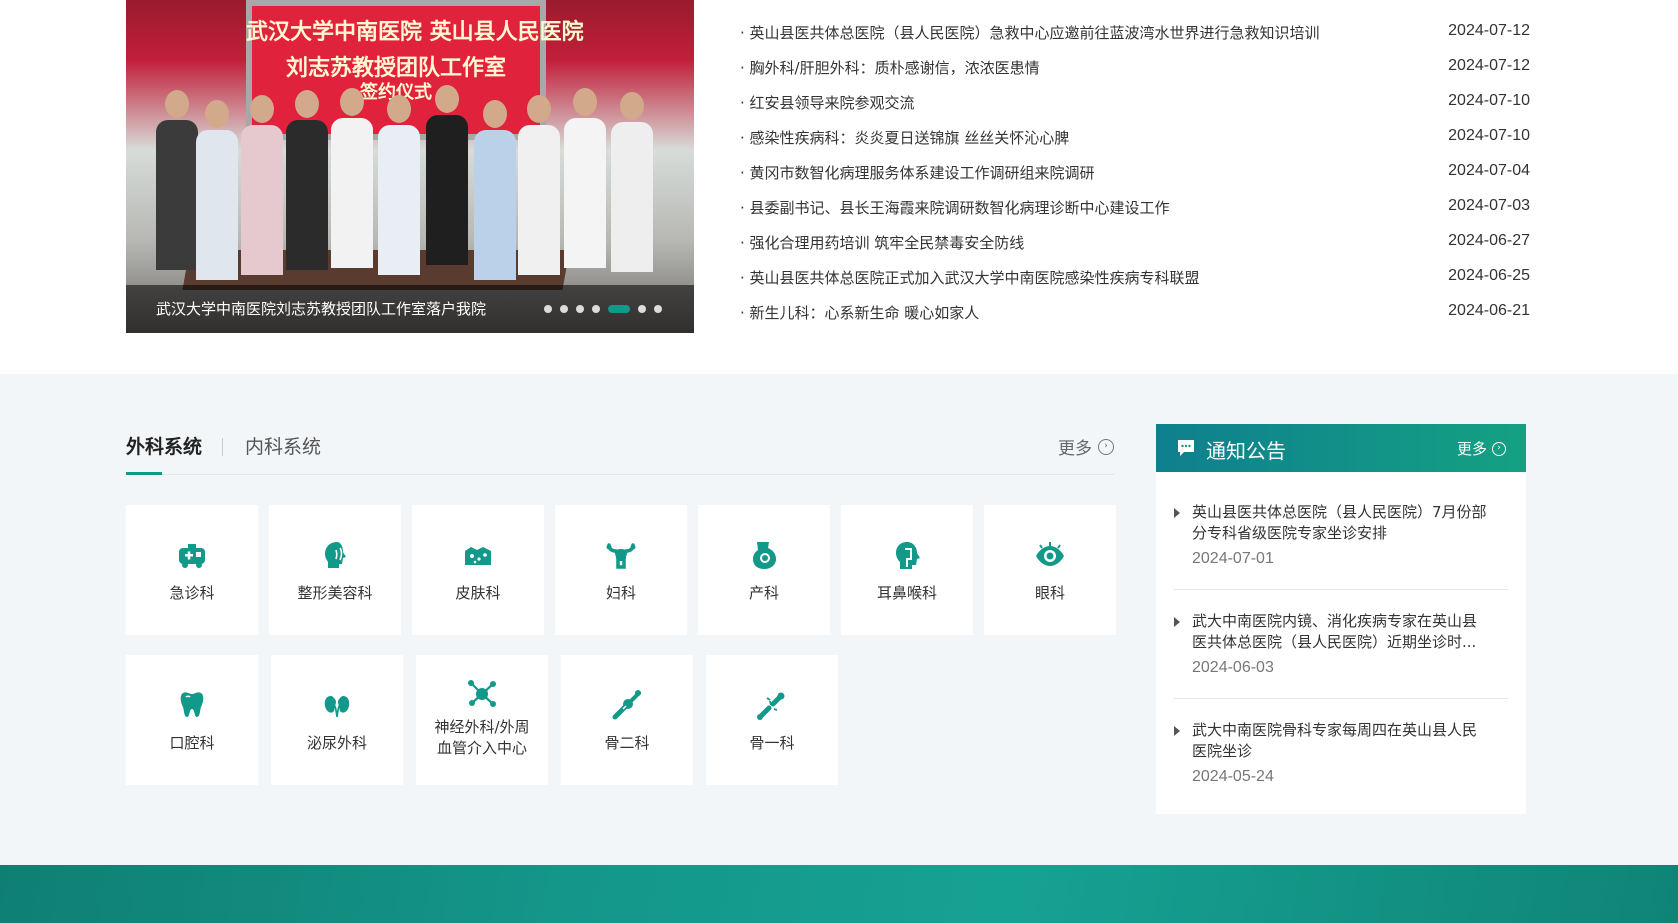 Image resolution: width=1678 pixels, height=923 pixels. I want to click on dept-card-orthopedics-2: 骨二科, so click(627, 720).